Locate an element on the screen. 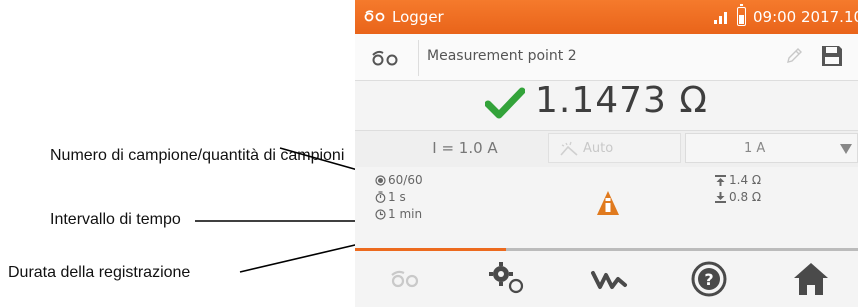  auto-label: Auto is located at coordinates (598, 148).